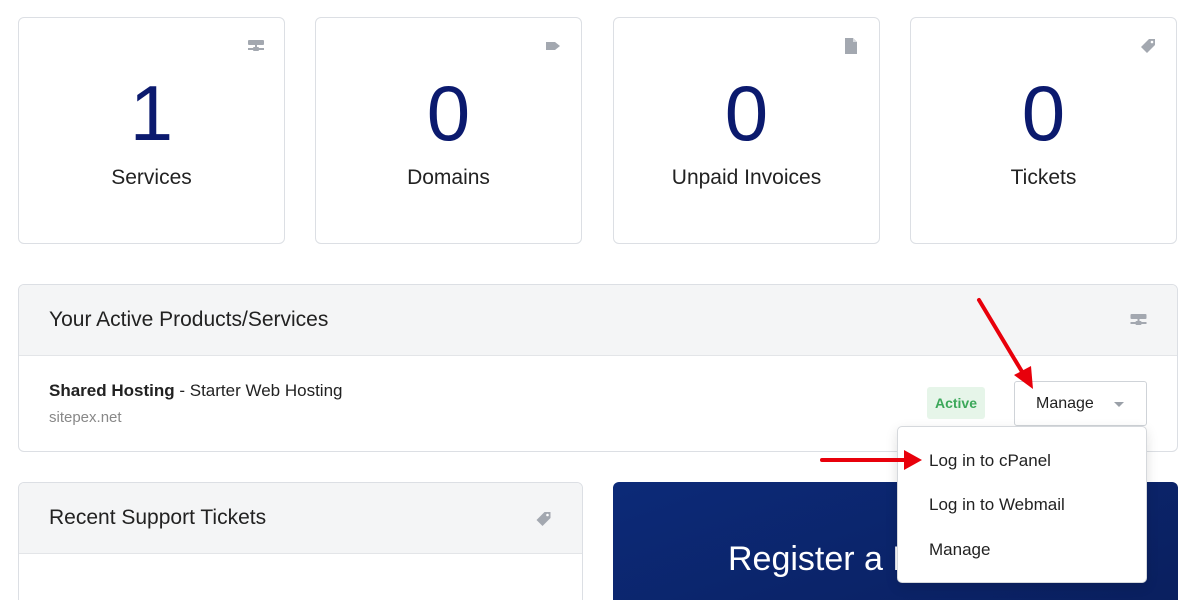 This screenshot has width=1197, height=600. I want to click on register-domain-heading: Register a N, so click(822, 559).